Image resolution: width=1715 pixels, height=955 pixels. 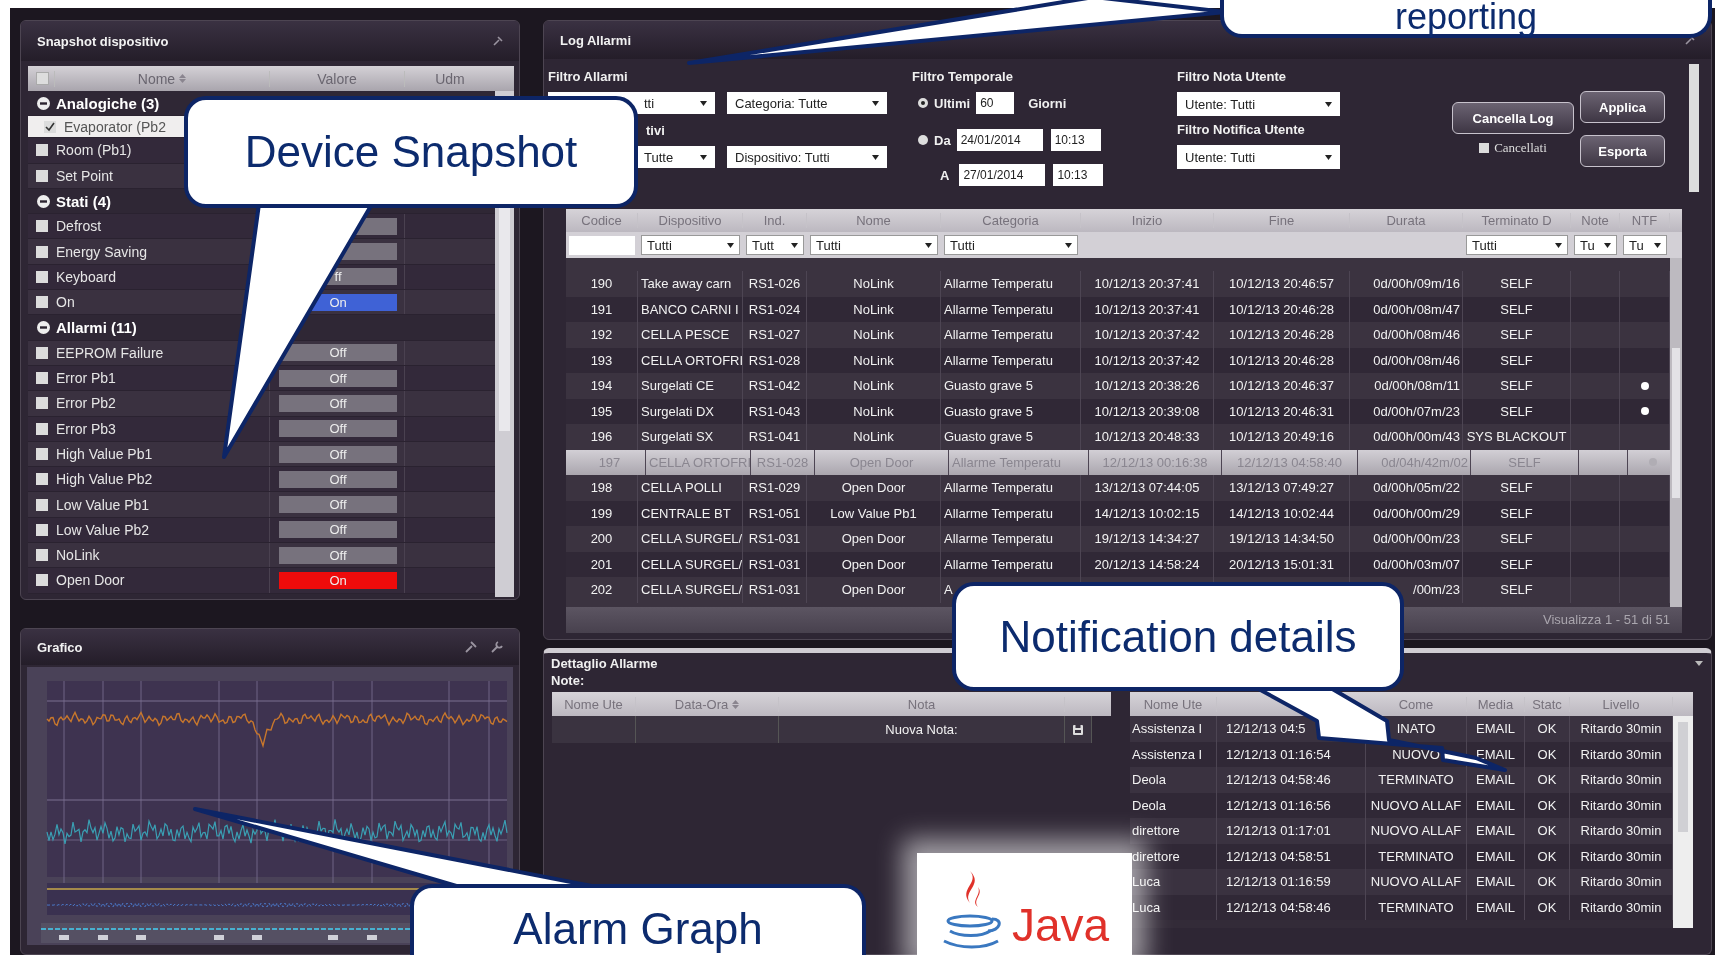 What do you see at coordinates (85, 175) in the screenshot?
I see `item-name: Set Point` at bounding box center [85, 175].